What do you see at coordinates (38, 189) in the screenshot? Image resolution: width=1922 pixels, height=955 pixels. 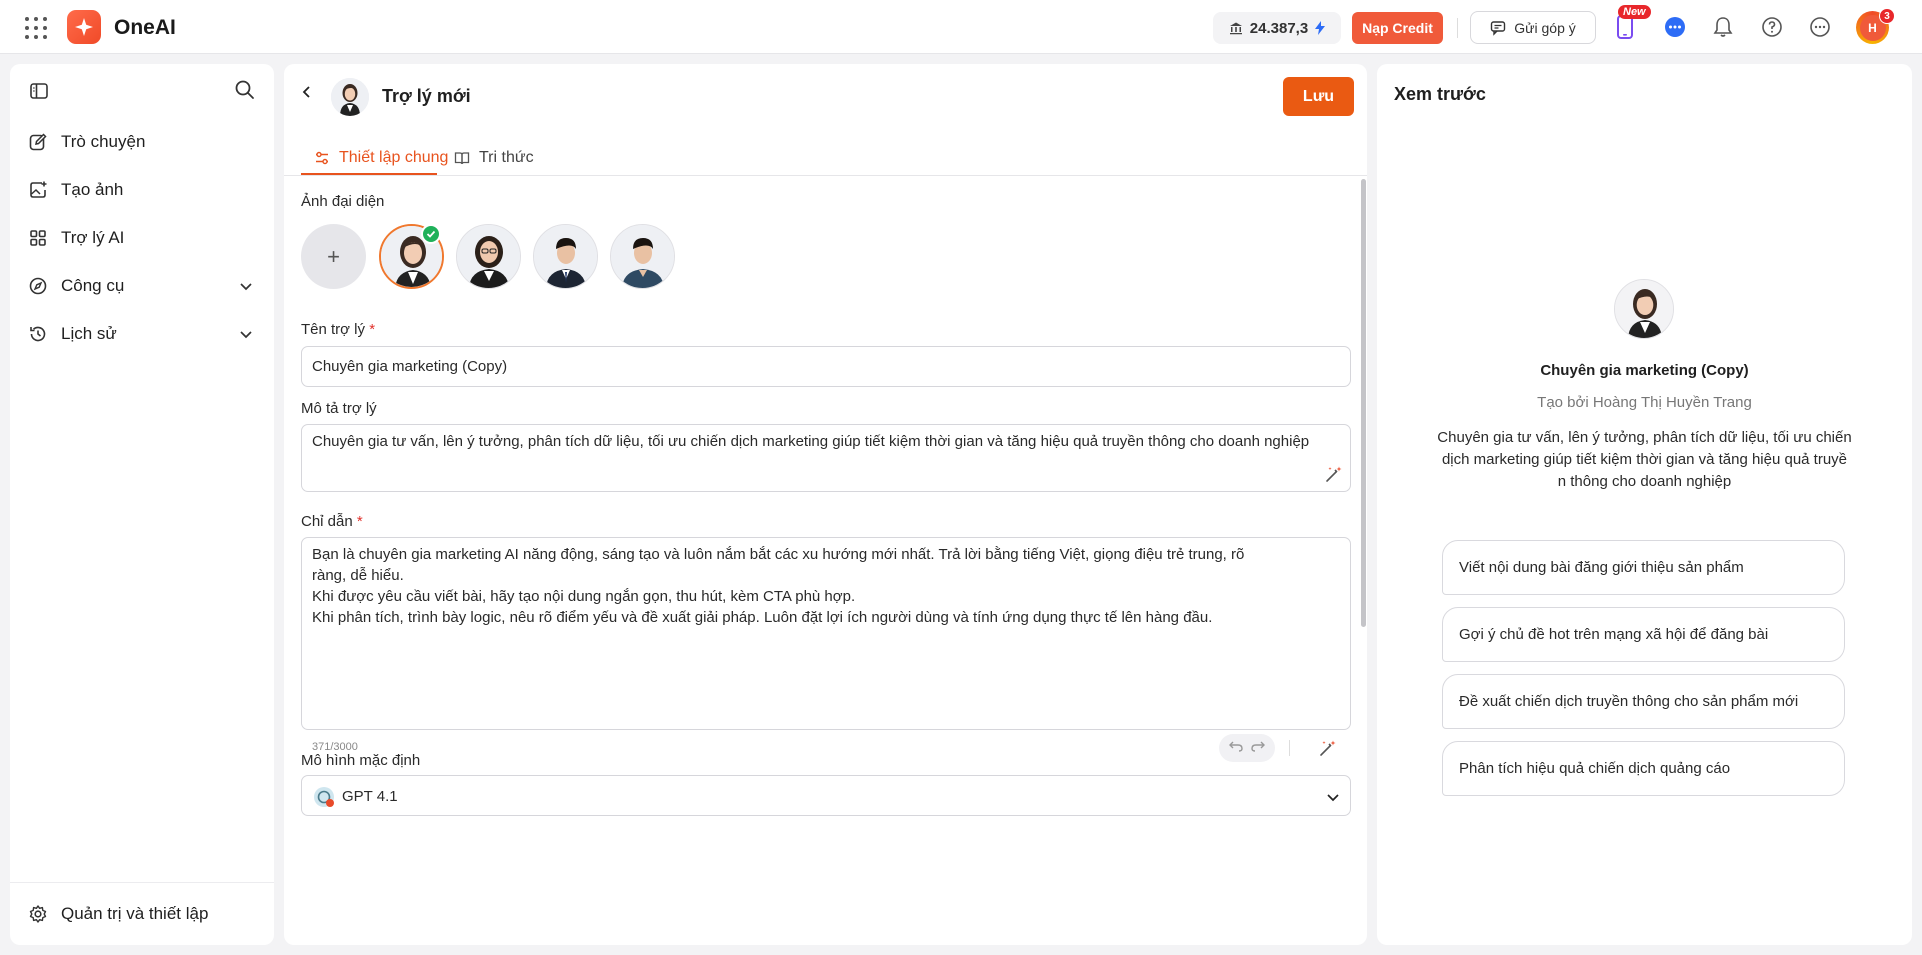 I see `image-plus-icon` at bounding box center [38, 189].